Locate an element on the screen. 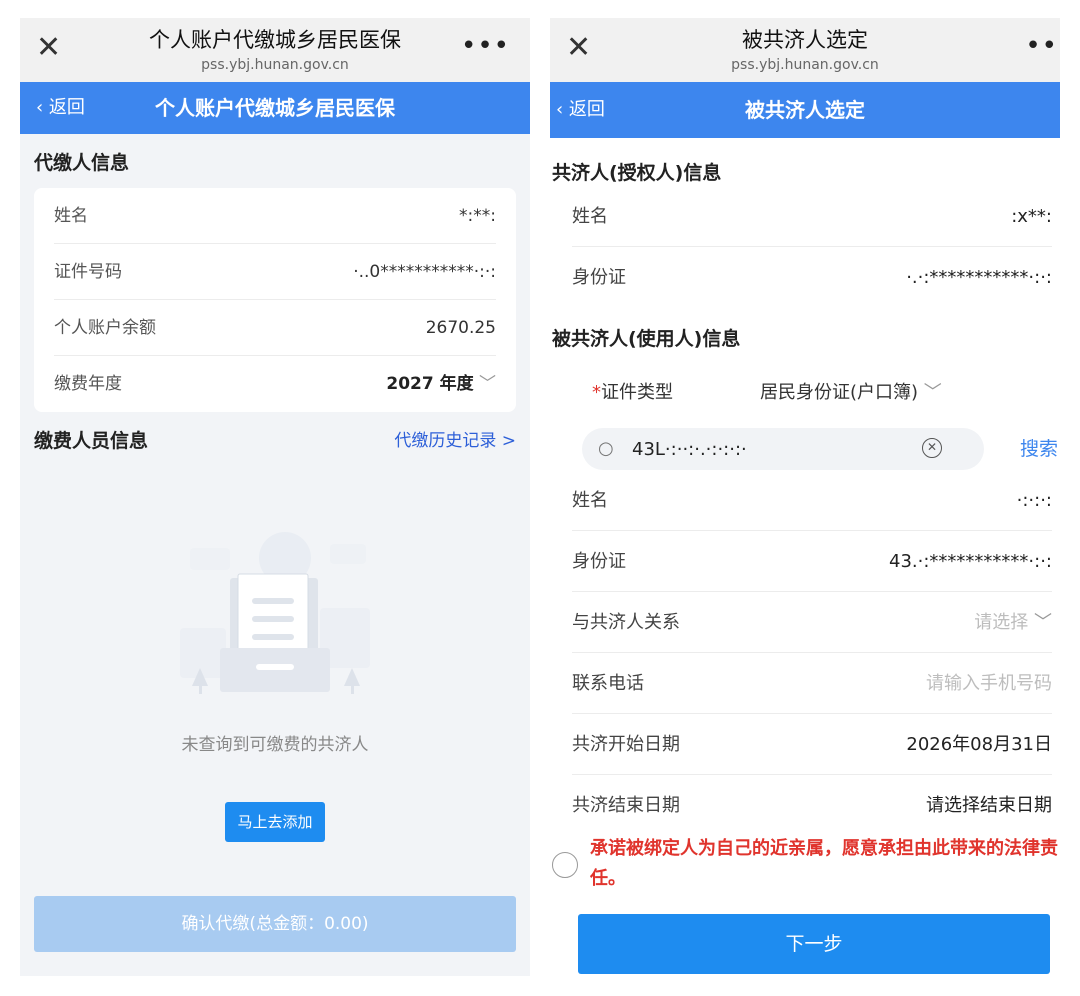 The image size is (1080, 996). browser-title-bar: ✕ 被共济人选定 pss.ybj.hunan.gov.cn •• is located at coordinates (805, 50).